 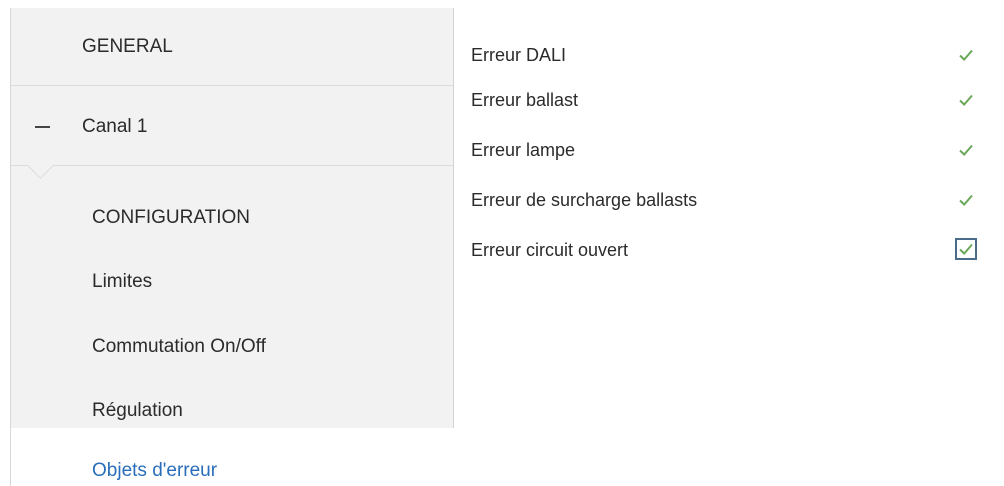 I want to click on tree-item-configuration: CONFIGURATION, so click(x=232, y=218).